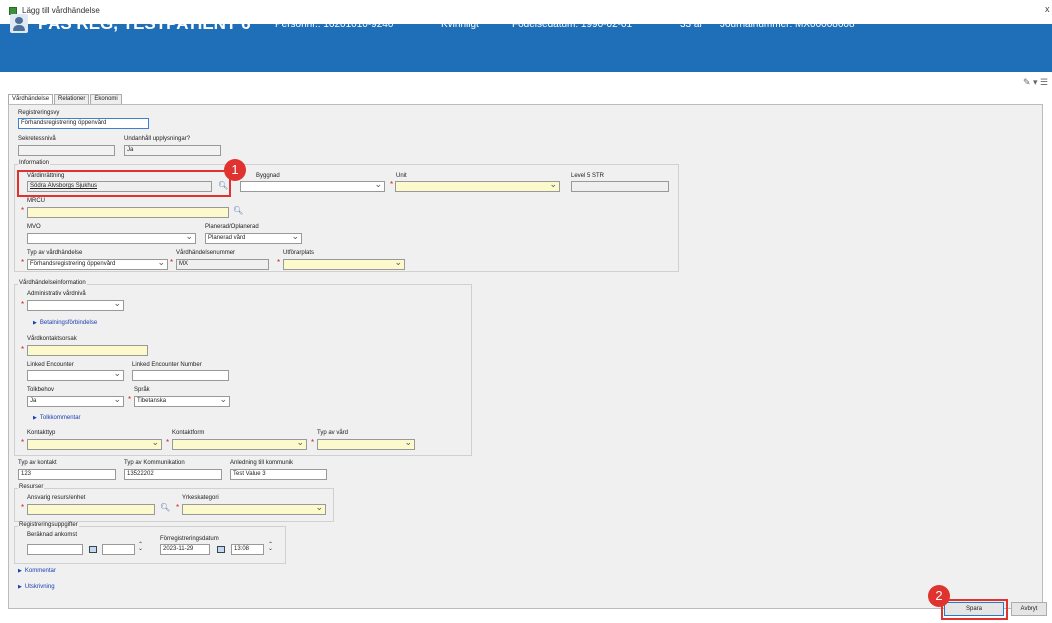 The height and width of the screenshot is (623, 1052). Describe the element at coordinates (1047, 9) in the screenshot. I see `close-icon: x` at that location.